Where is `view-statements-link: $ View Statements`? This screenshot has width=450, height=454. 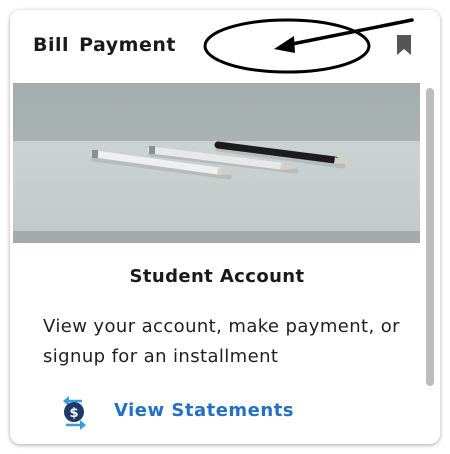
view-statements-link: $ View Statements is located at coordinates (180, 412).